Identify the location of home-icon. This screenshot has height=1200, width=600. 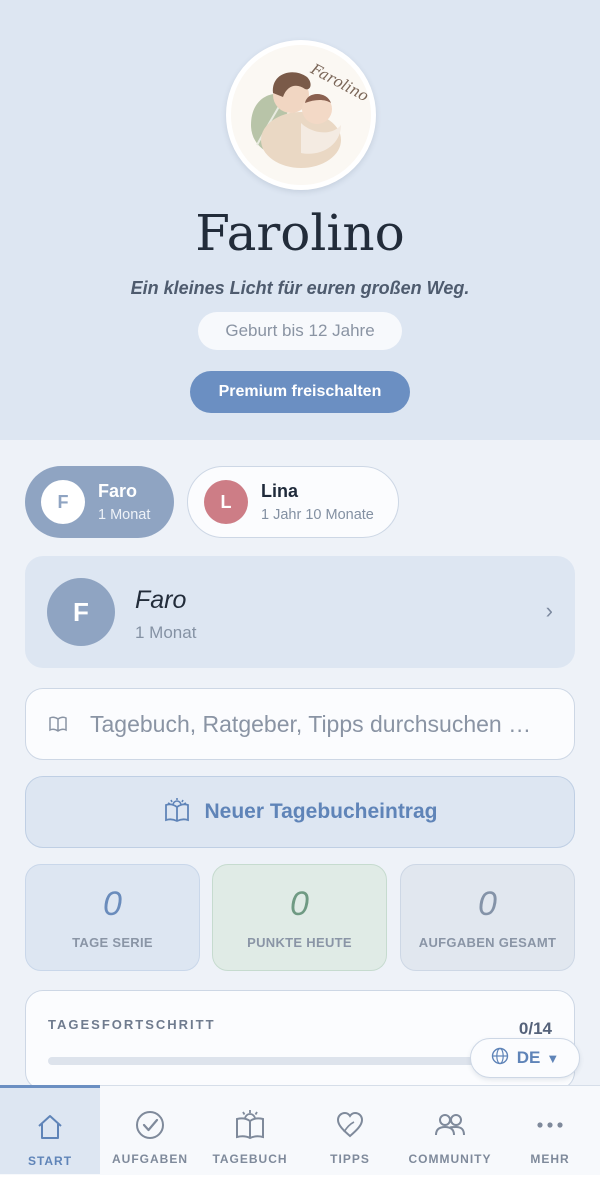
(50, 1127).